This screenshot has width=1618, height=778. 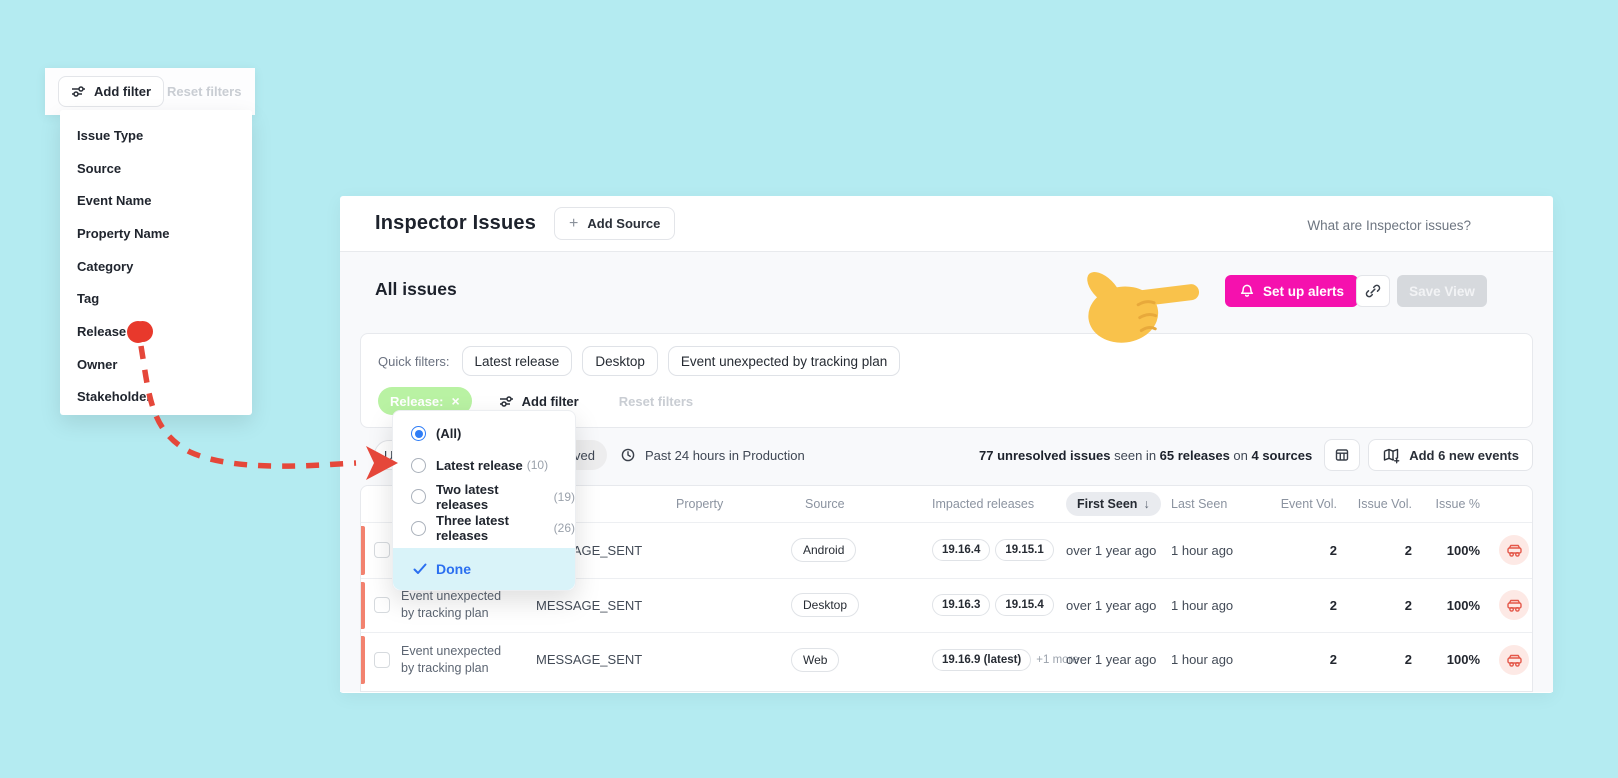 What do you see at coordinates (414, 361) in the screenshot?
I see `quick-filters-label: Quick filters:` at bounding box center [414, 361].